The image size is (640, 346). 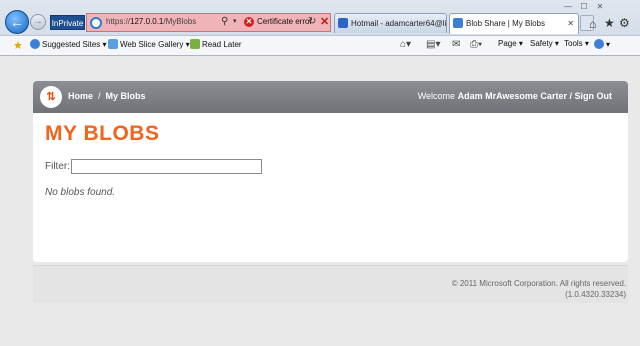 I want to click on welcome-text: Welcome, so click(x=436, y=96).